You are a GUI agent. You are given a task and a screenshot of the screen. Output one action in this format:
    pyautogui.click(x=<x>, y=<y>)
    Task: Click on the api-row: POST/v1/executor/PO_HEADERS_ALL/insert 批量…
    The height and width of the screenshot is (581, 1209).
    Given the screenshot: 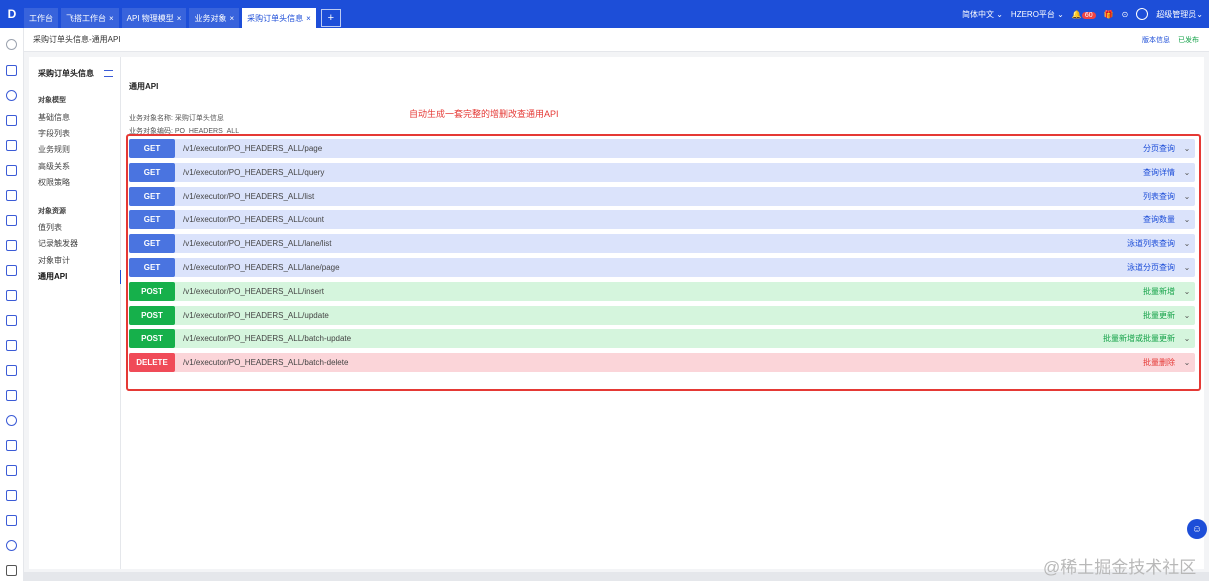 What is the action you would take?
    pyautogui.click(x=662, y=291)
    